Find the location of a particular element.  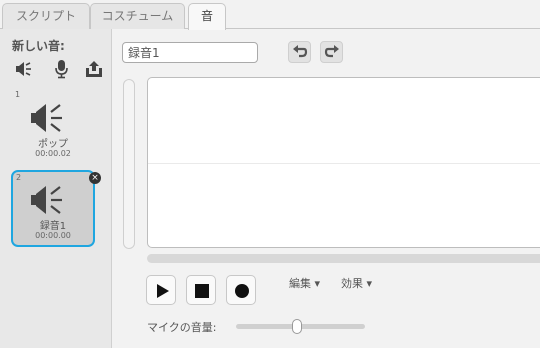

speaker-library-icon is located at coordinates (24, 69).